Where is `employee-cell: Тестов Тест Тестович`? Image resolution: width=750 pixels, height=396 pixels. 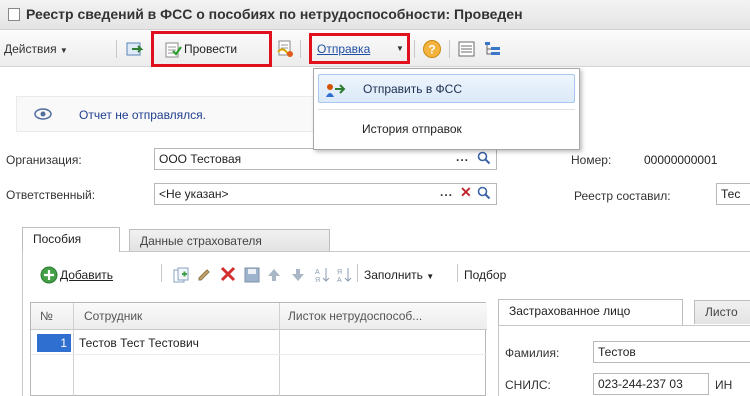 employee-cell: Тестов Тест Тестович is located at coordinates (139, 343).